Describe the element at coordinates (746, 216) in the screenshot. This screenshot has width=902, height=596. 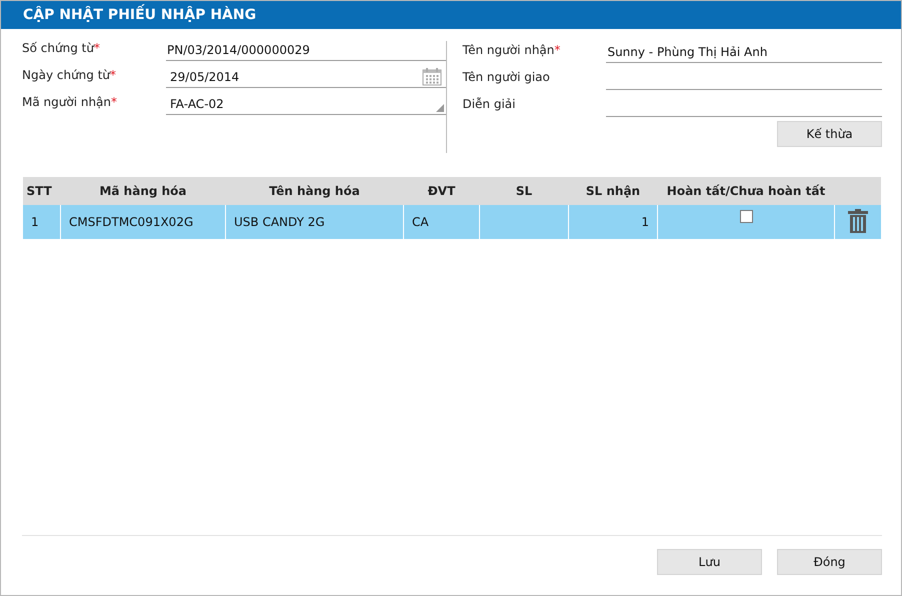
I see `checkbox` at that location.